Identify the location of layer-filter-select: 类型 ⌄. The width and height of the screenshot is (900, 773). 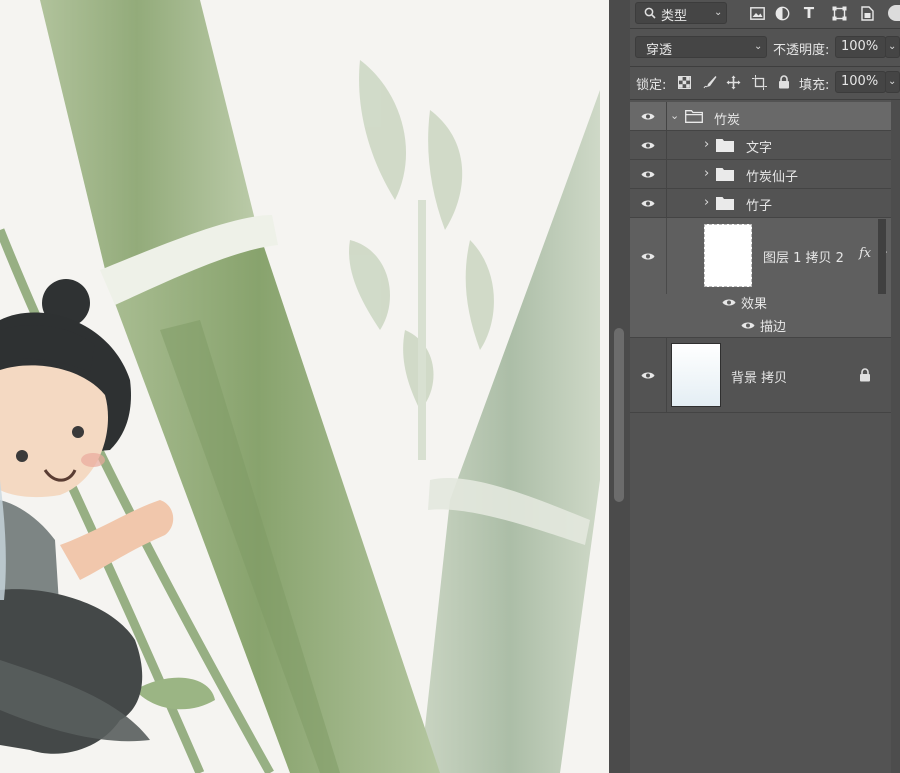
(681, 13).